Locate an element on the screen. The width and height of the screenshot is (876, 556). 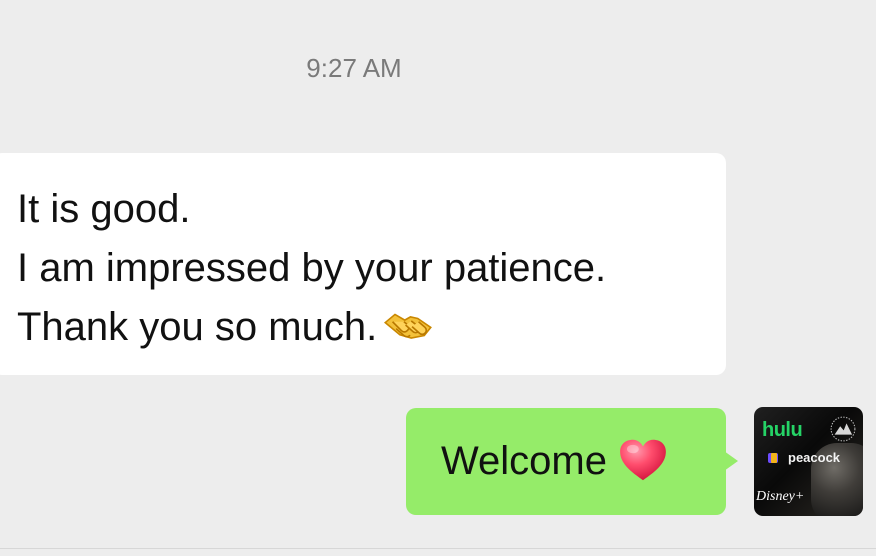
outgoing-message-bubble: Welcome is located at coordinates (566, 461).